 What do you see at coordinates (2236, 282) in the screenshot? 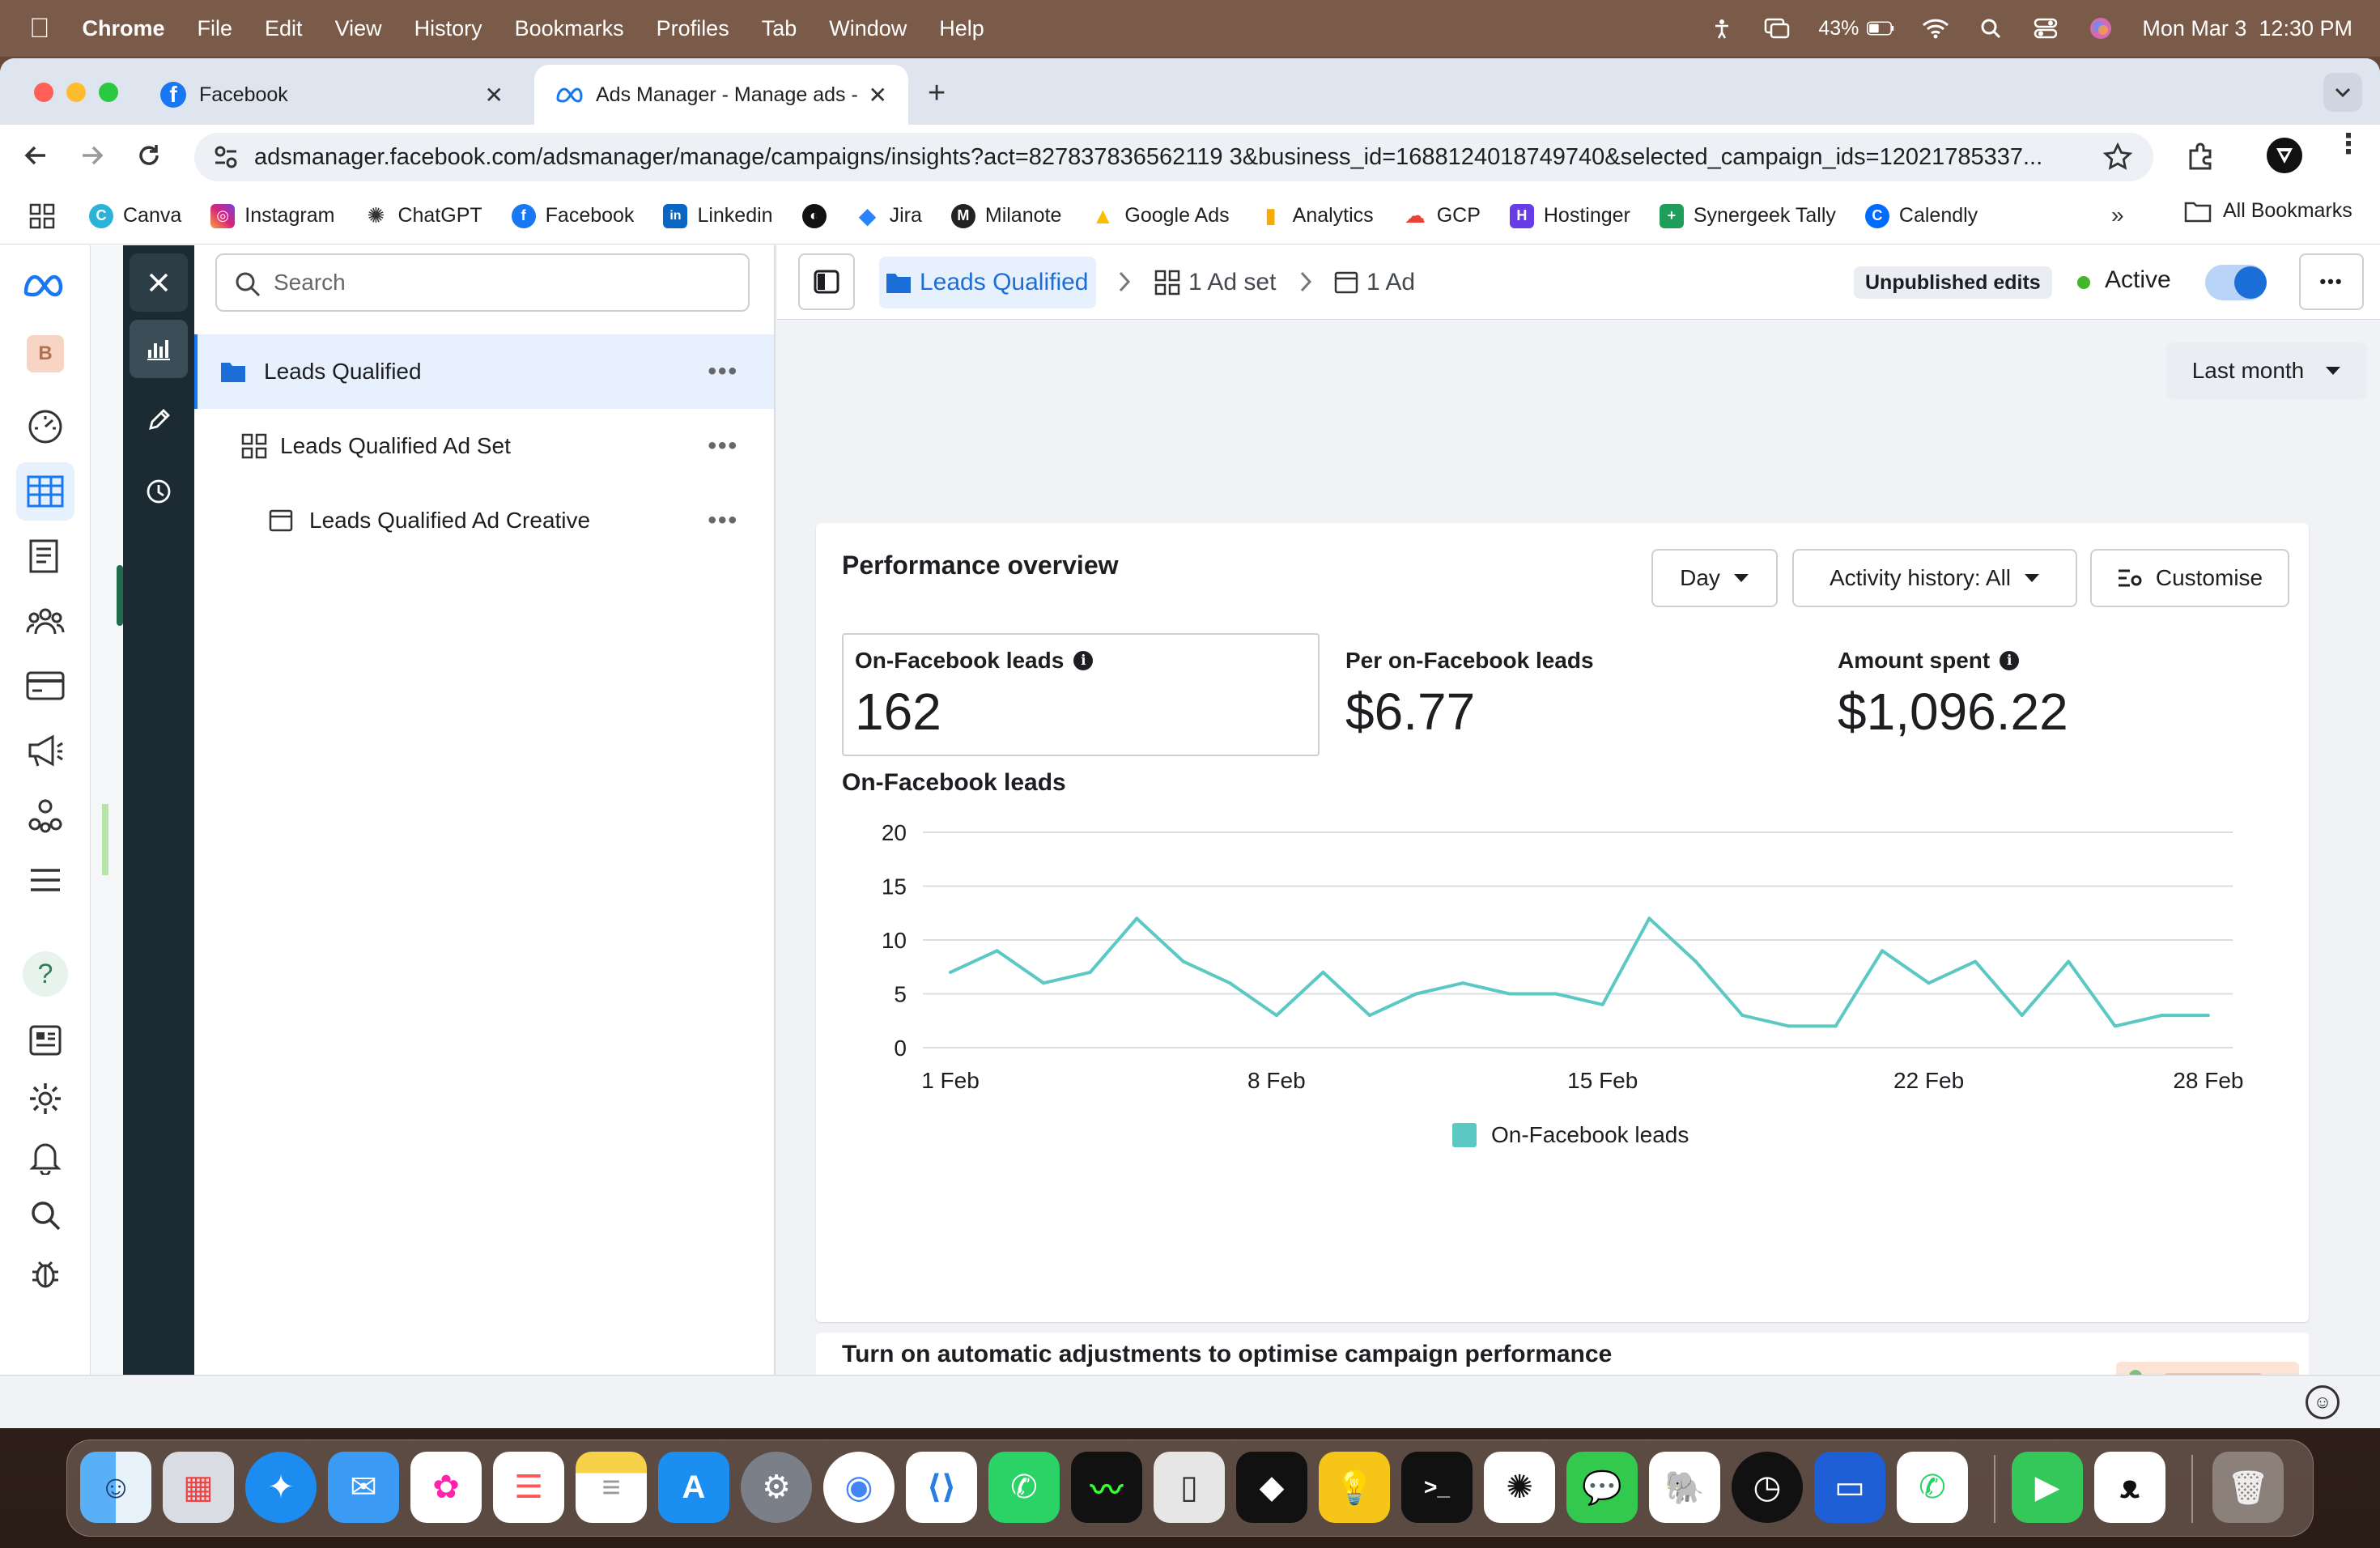
I see `campaign-on-off-toggle` at bounding box center [2236, 282].